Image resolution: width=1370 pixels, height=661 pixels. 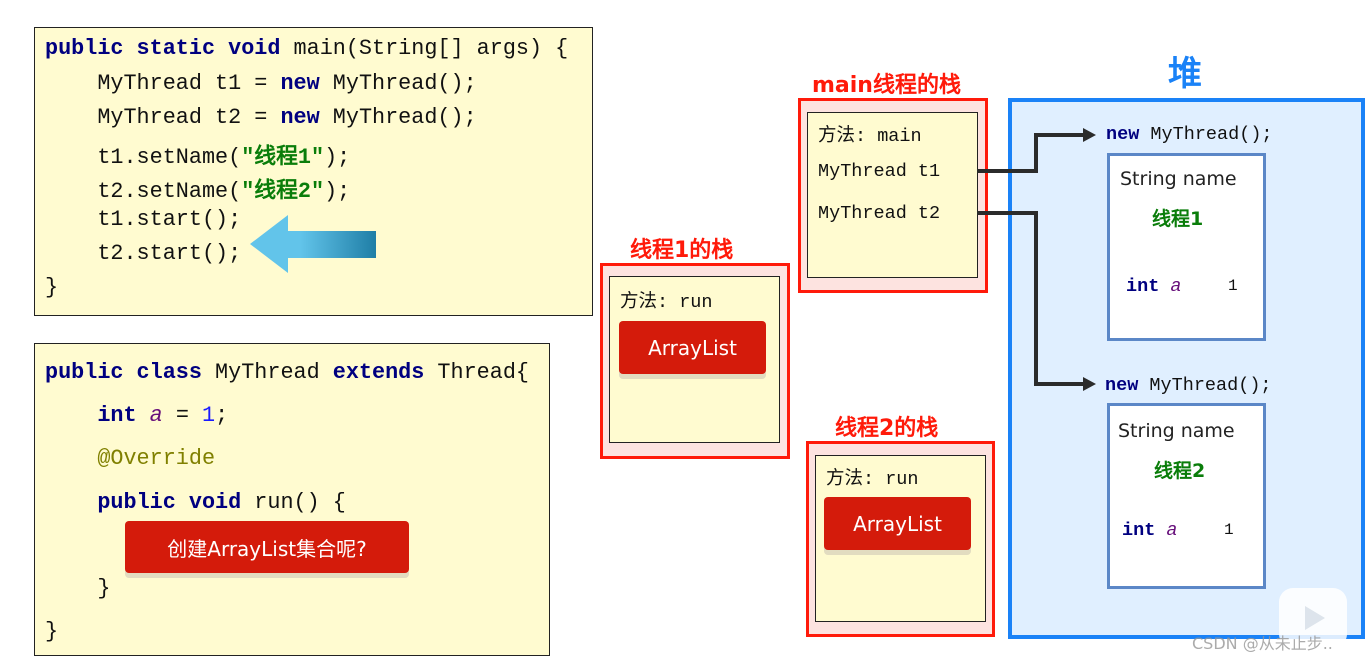 What do you see at coordinates (1262, 643) in the screenshot?
I see `watermark: CSDN @从未止步..` at bounding box center [1262, 643].